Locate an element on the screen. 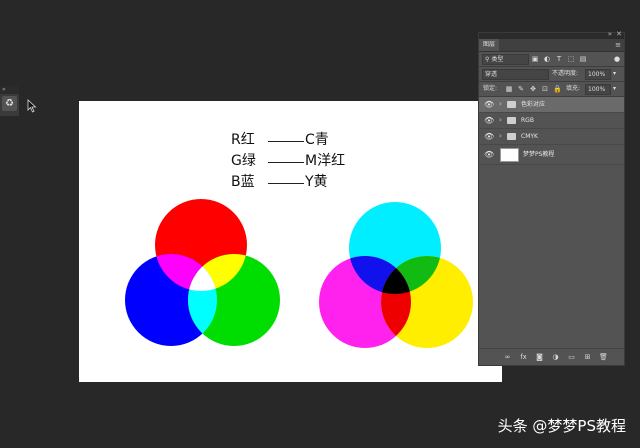 The width and height of the screenshot is (640, 448). label-b-blue: B蓝 is located at coordinates (243, 182).